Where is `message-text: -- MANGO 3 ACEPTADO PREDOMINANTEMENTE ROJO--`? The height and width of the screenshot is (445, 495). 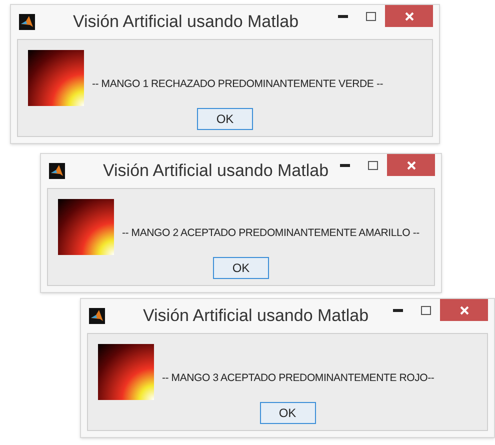 message-text: -- MANGO 3 ACEPTADO PREDOMINANTEMENTE ROJO-- is located at coordinates (298, 378).